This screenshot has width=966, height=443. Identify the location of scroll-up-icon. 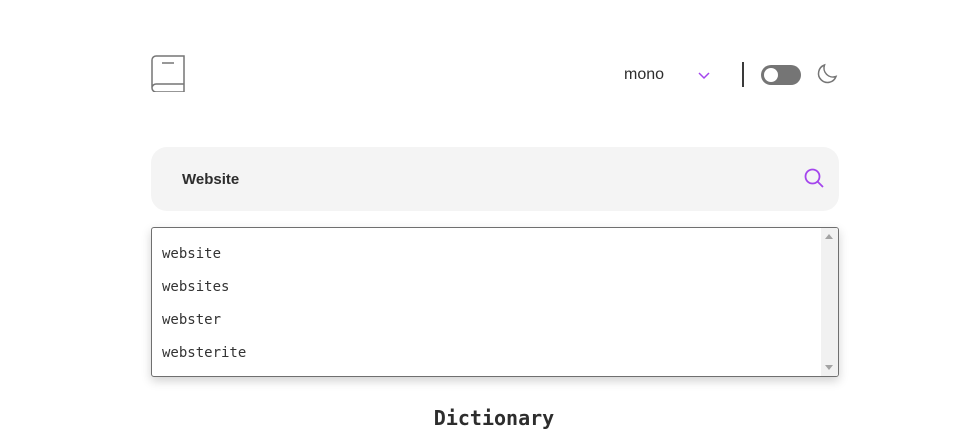
(829, 236).